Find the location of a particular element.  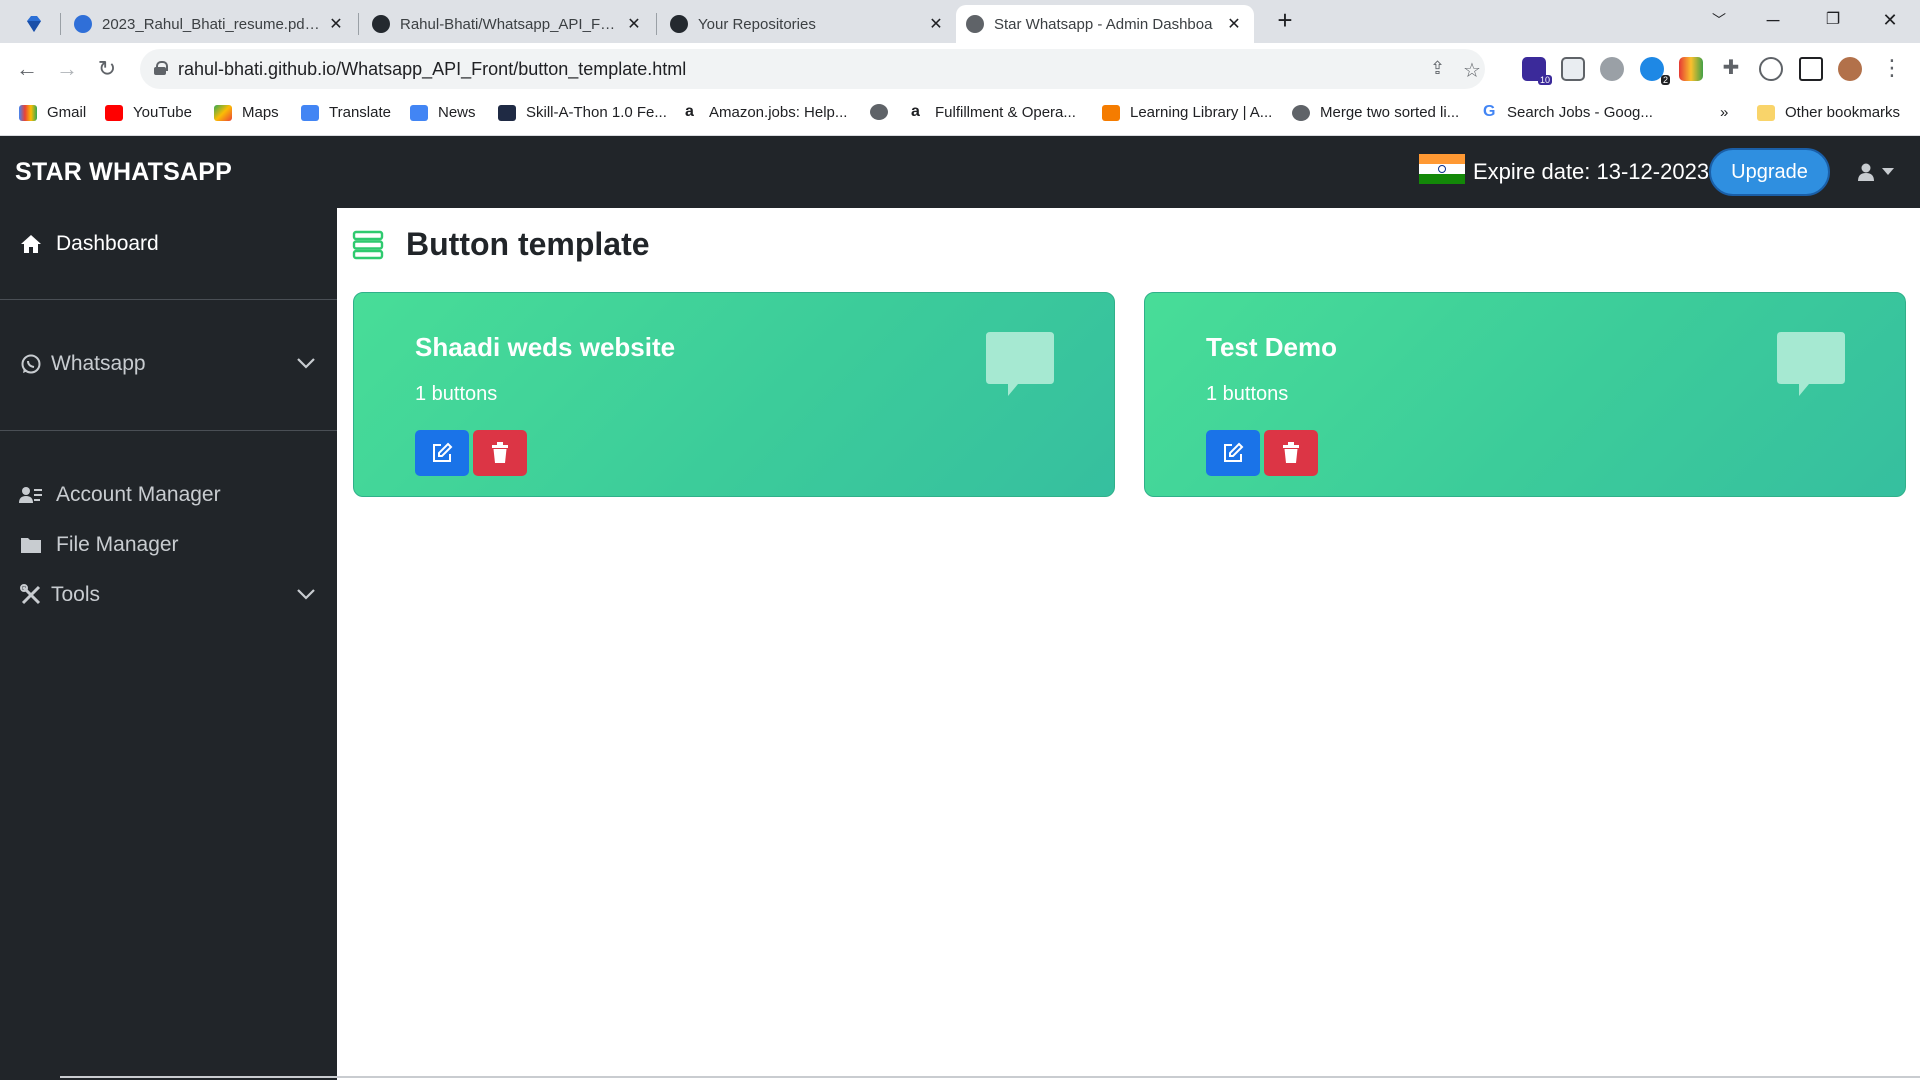

minimize-button: ─ is located at coordinates (1773, 21).